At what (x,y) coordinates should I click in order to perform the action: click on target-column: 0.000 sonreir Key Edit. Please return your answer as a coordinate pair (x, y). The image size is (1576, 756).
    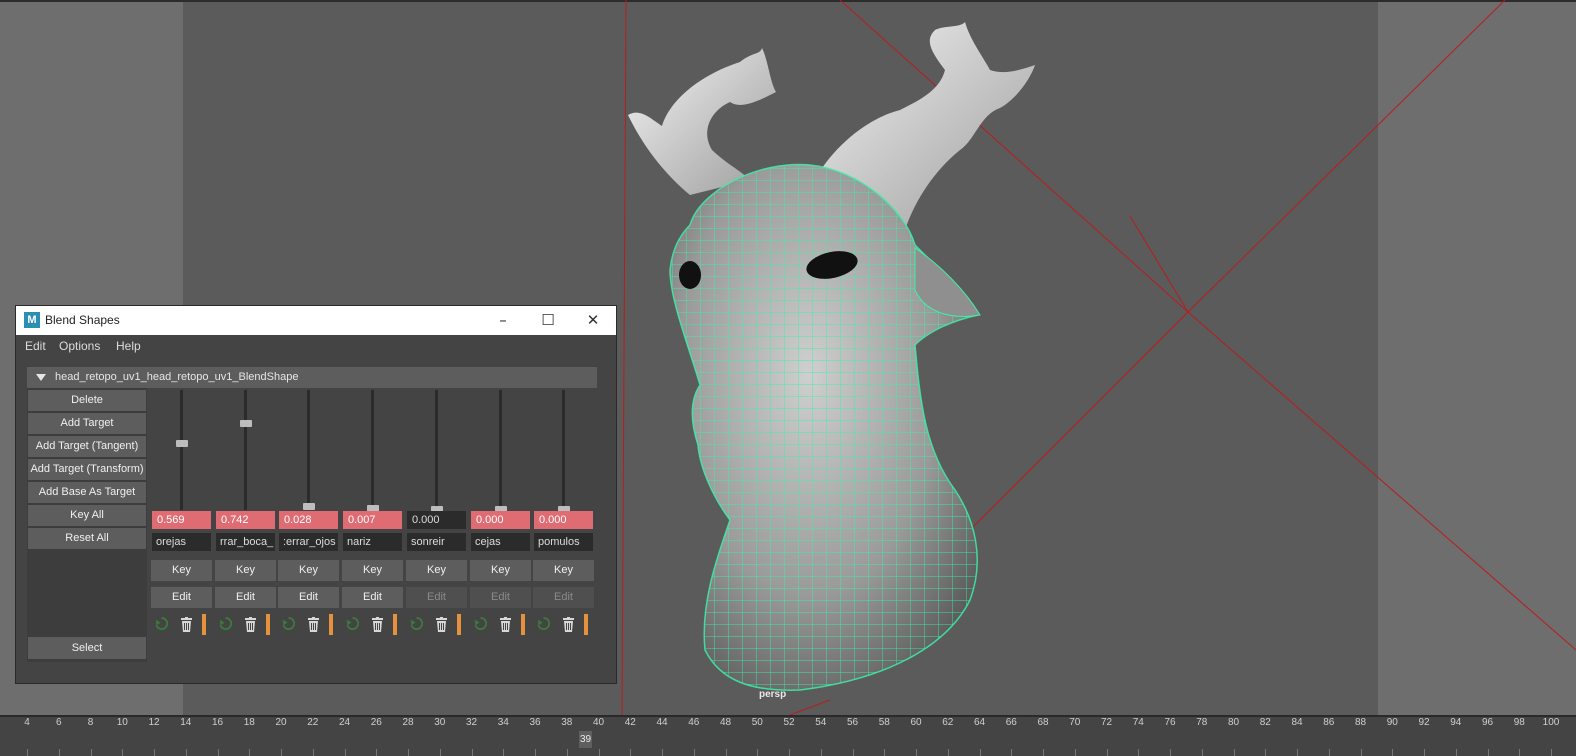
    Looking at the image, I should click on (437, 513).